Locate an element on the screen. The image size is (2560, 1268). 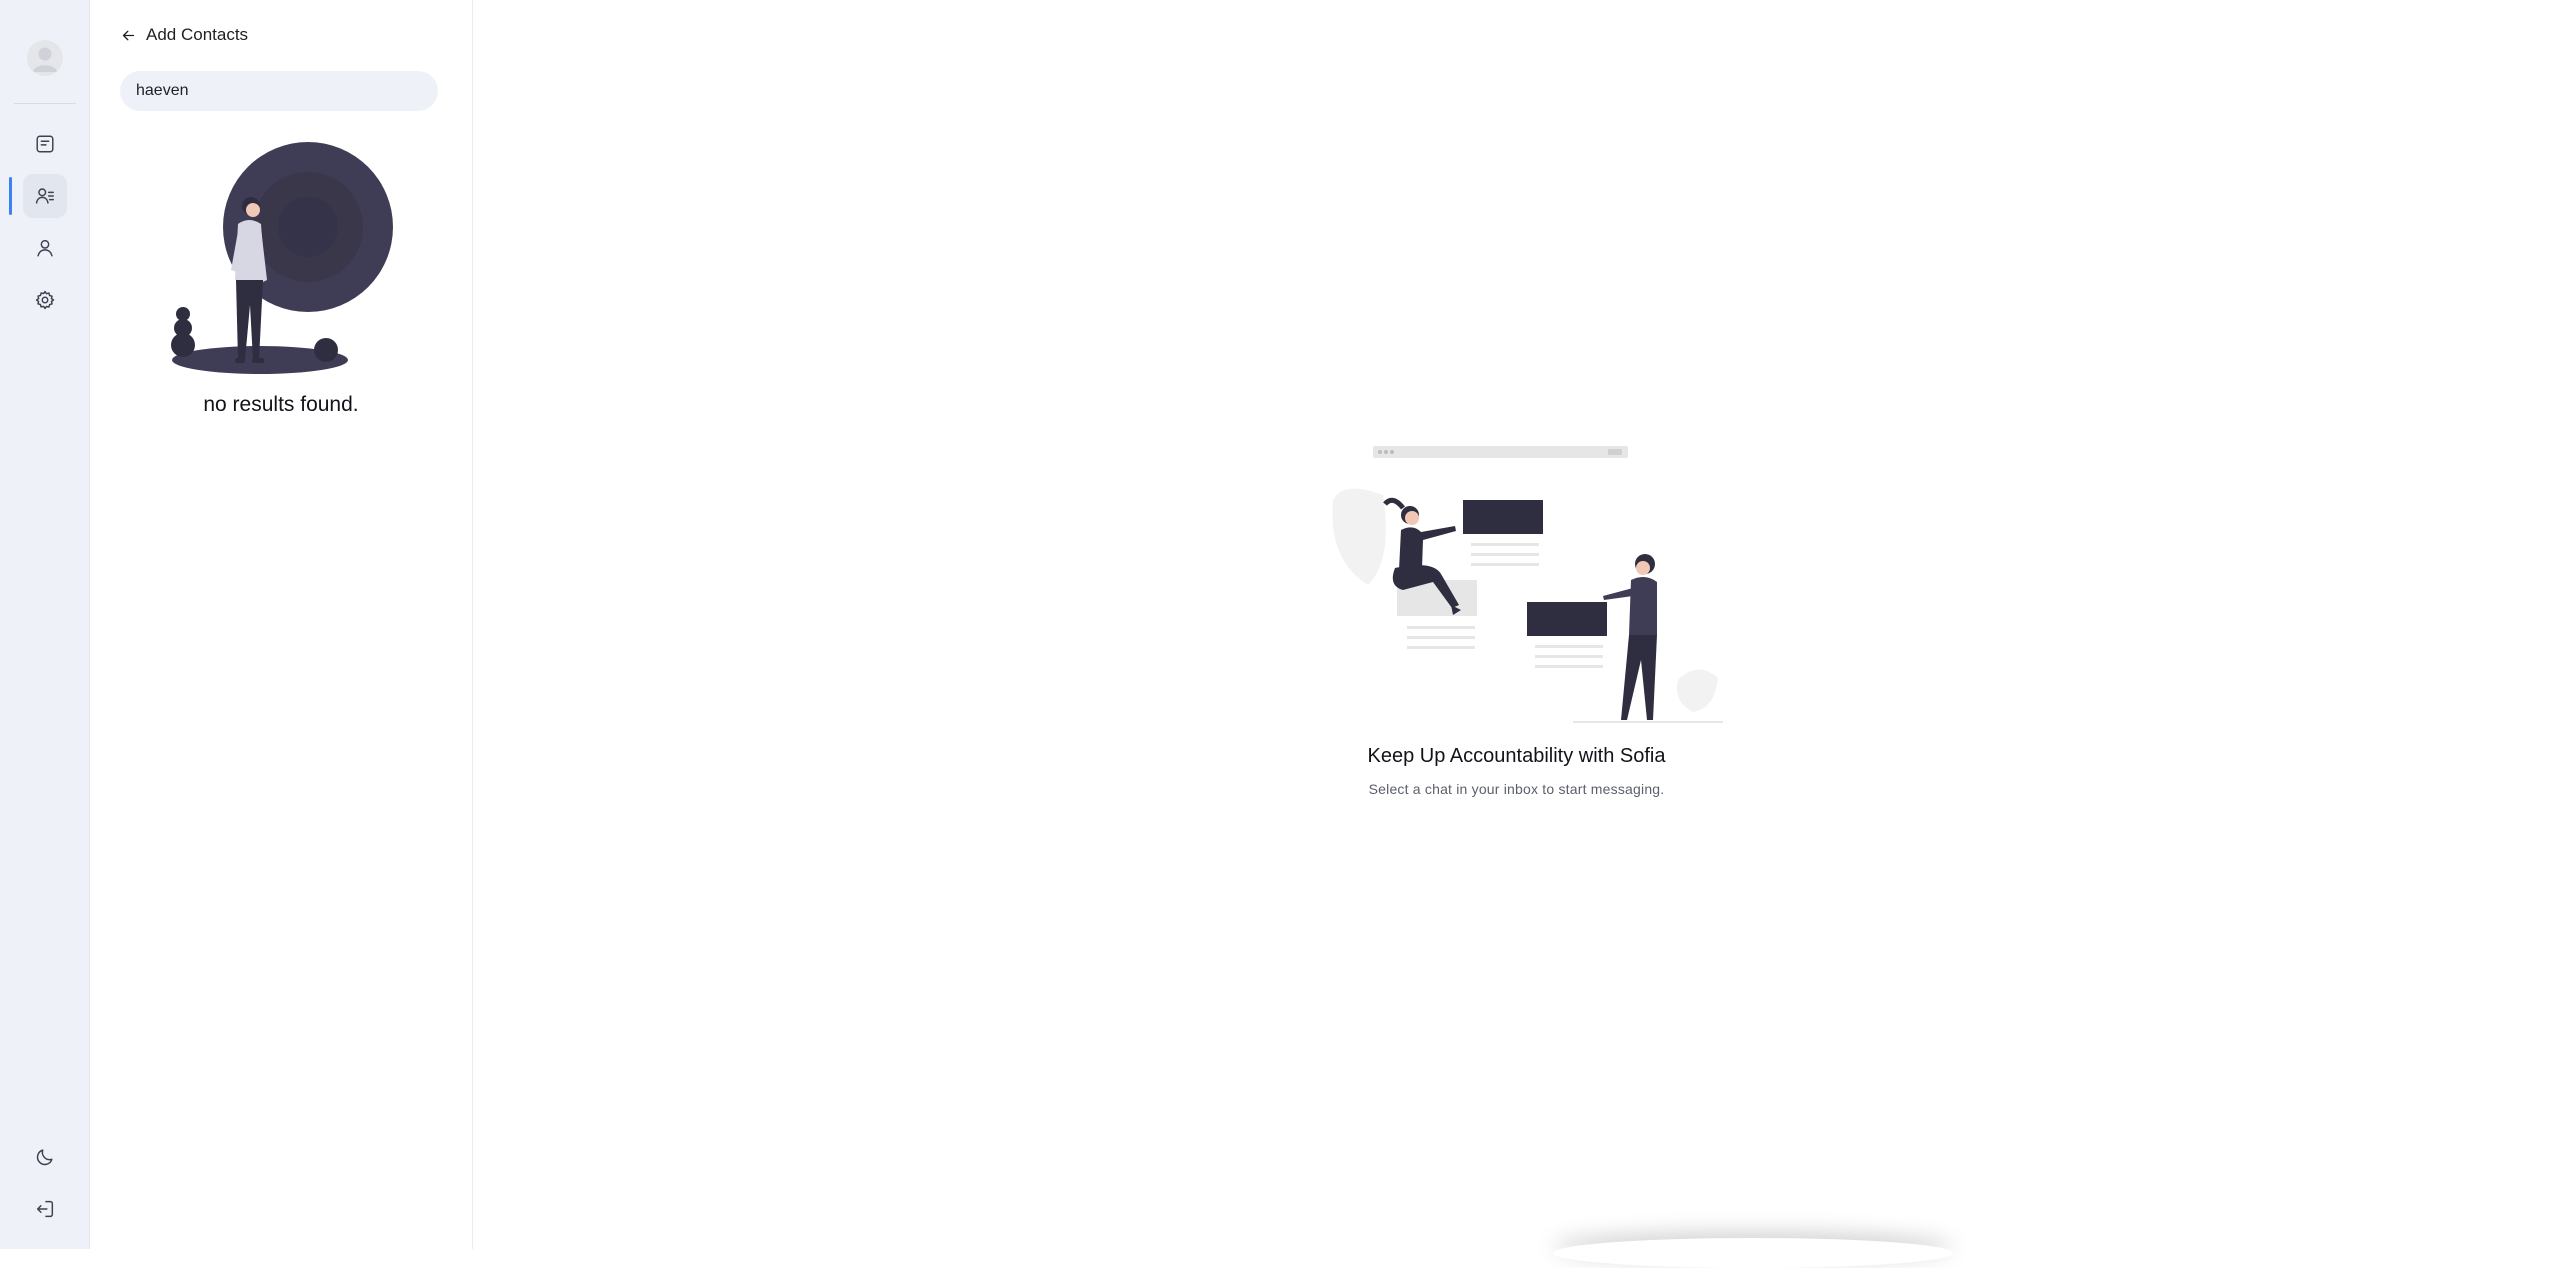
contact-search-input is located at coordinates (279, 91).